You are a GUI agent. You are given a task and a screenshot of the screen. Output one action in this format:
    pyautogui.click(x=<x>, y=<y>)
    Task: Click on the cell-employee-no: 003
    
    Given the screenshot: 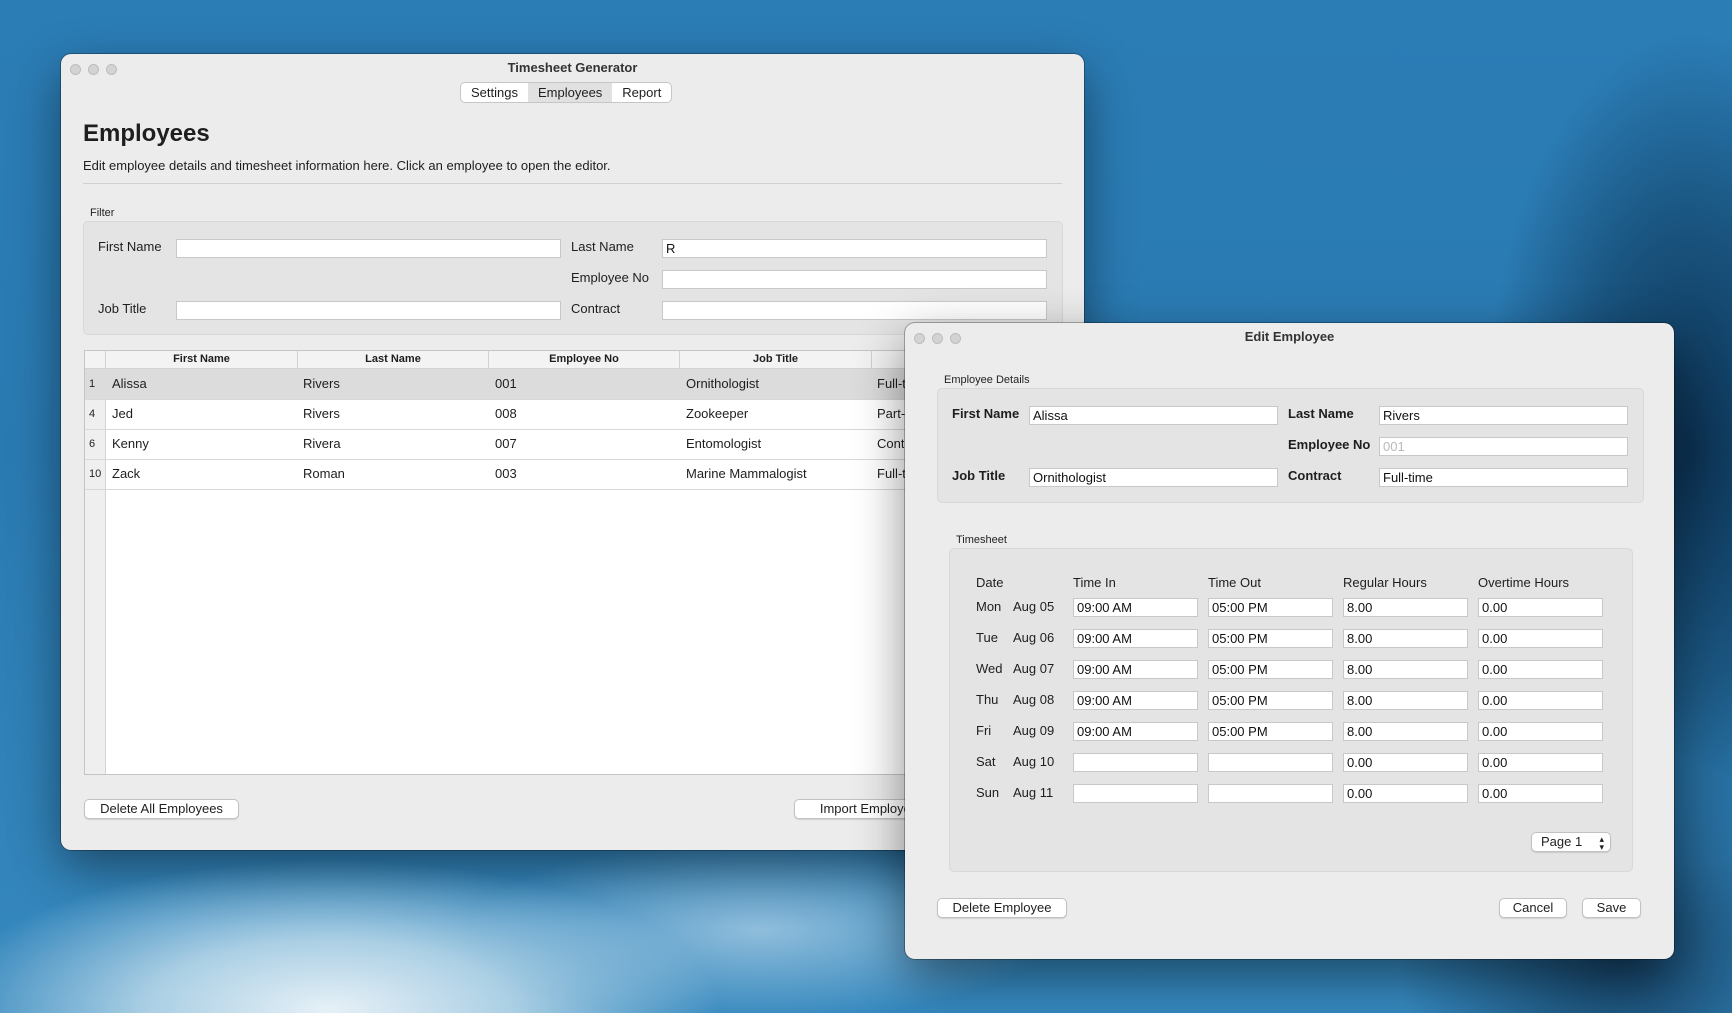 What is the action you would take?
    pyautogui.click(x=506, y=473)
    